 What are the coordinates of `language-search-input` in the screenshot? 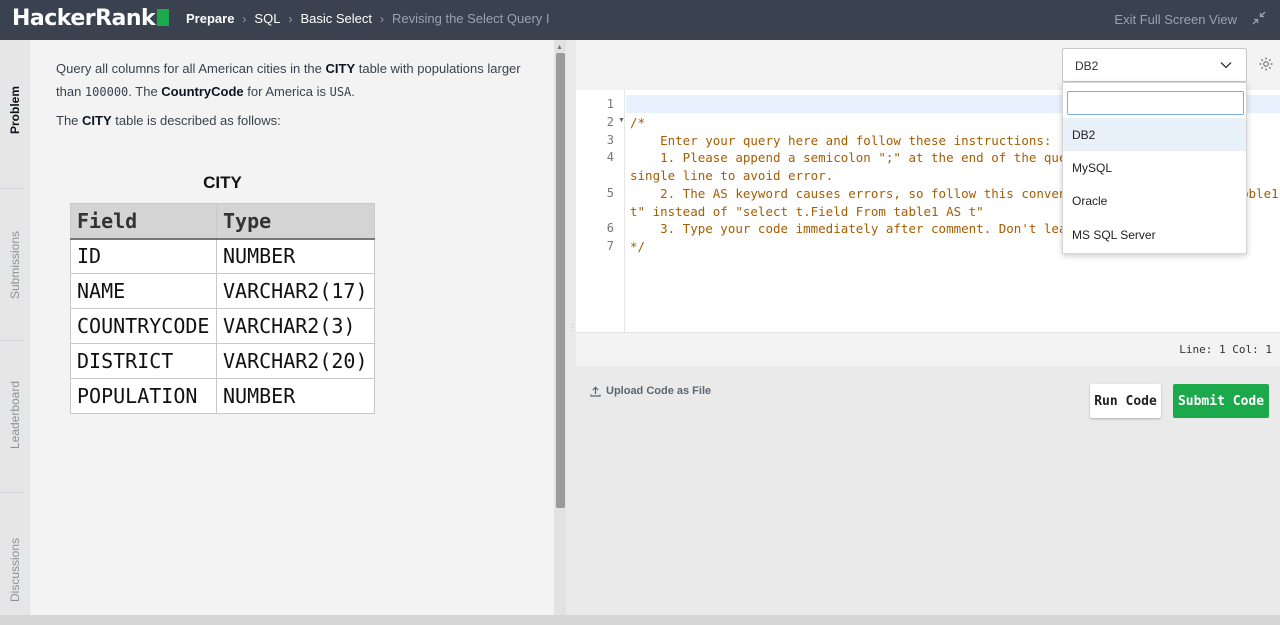 It's located at (1155, 103).